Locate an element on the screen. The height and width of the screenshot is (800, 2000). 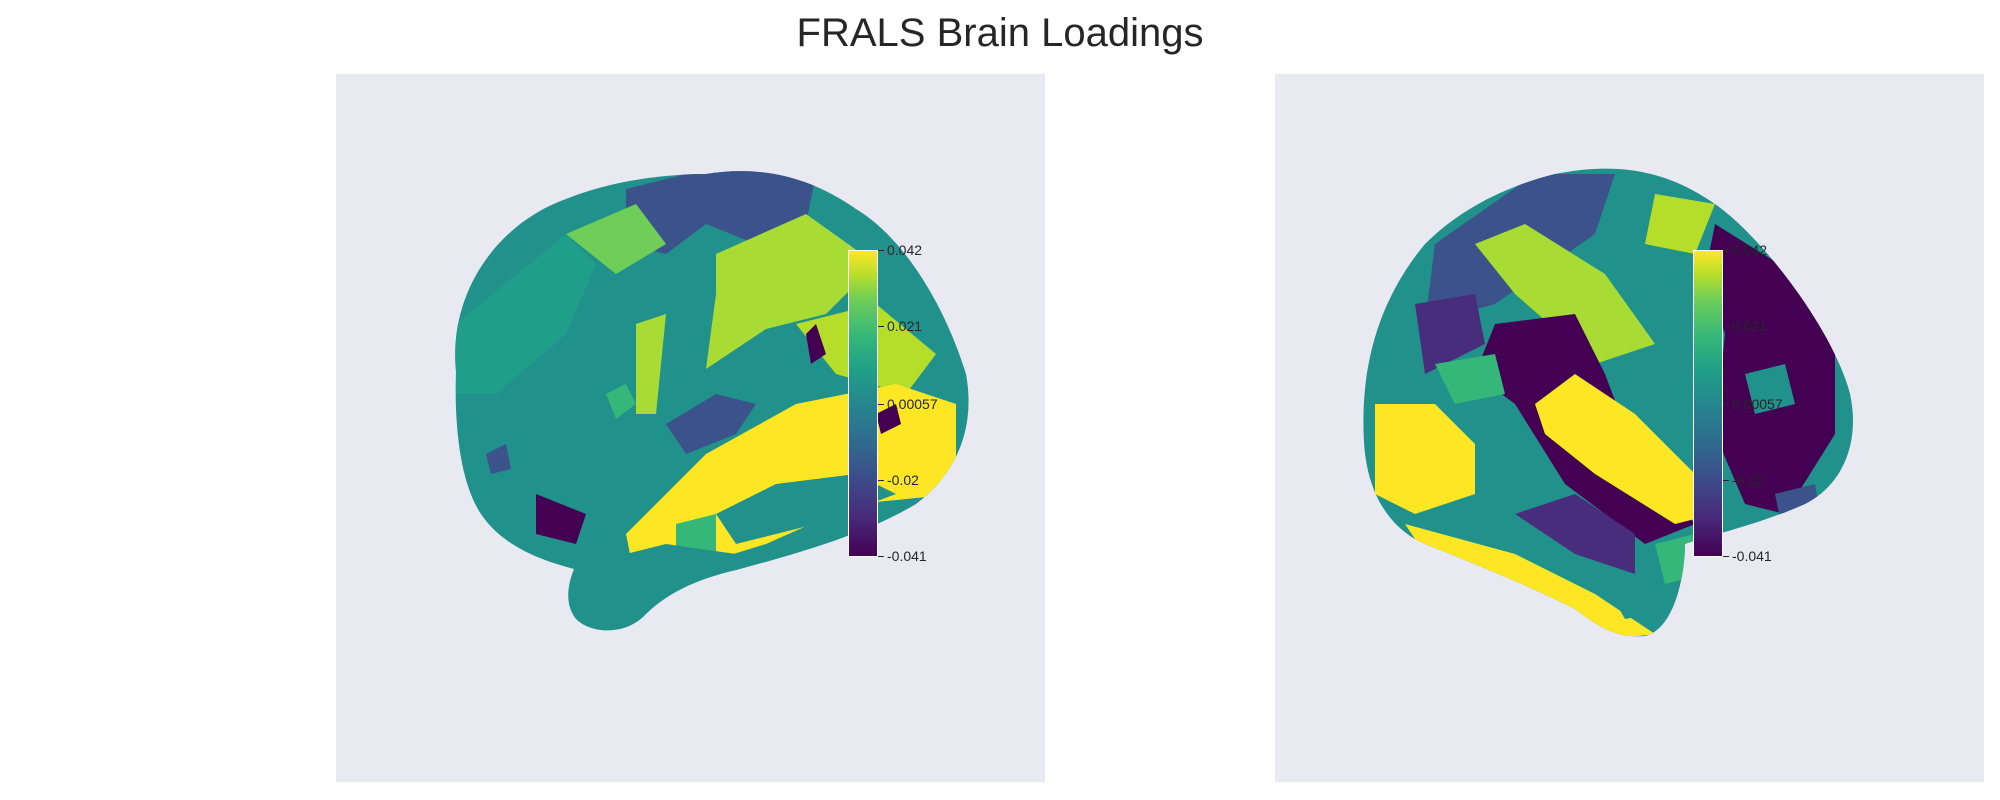
right-colorbar: 0.042 0.021 0.00057 -0.02 -0.041 is located at coordinates (1763, 404).